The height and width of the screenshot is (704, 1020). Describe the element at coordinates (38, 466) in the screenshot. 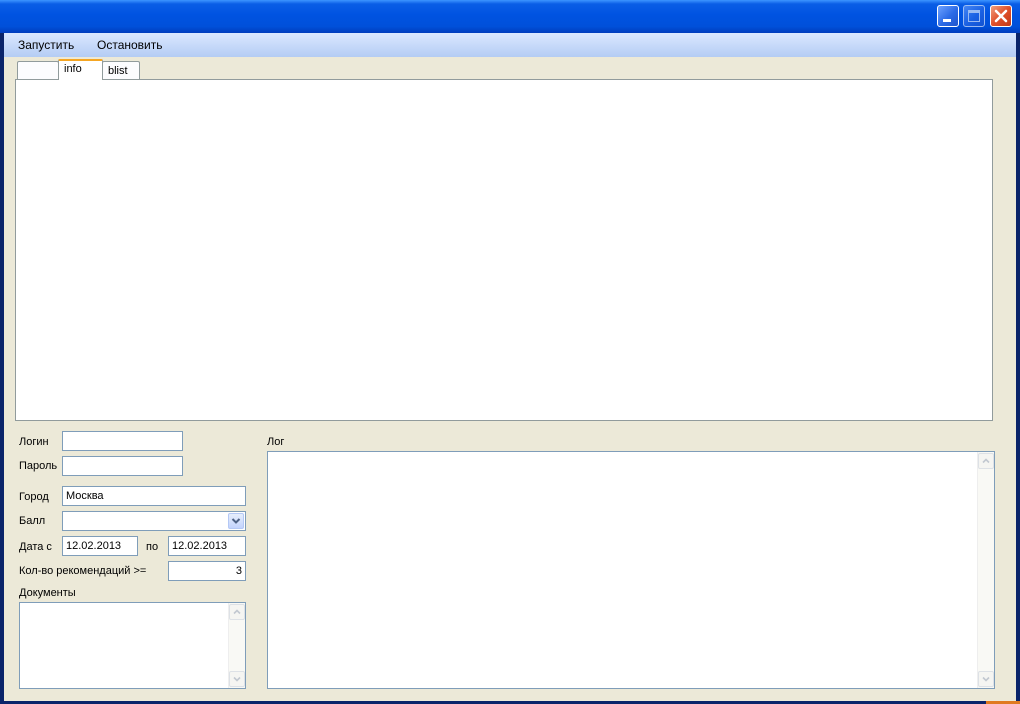

I see `password-label: Пароль` at that location.